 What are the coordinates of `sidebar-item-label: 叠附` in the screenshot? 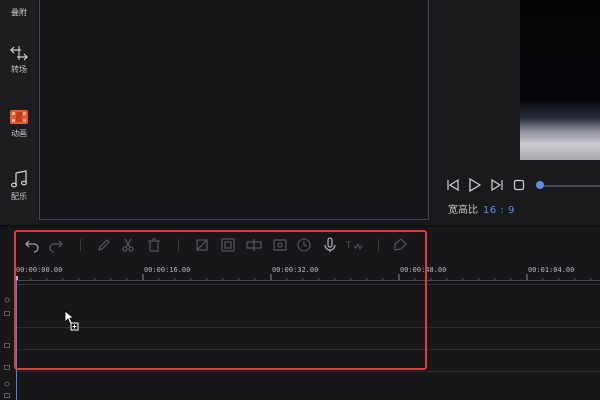 It's located at (19, 12).